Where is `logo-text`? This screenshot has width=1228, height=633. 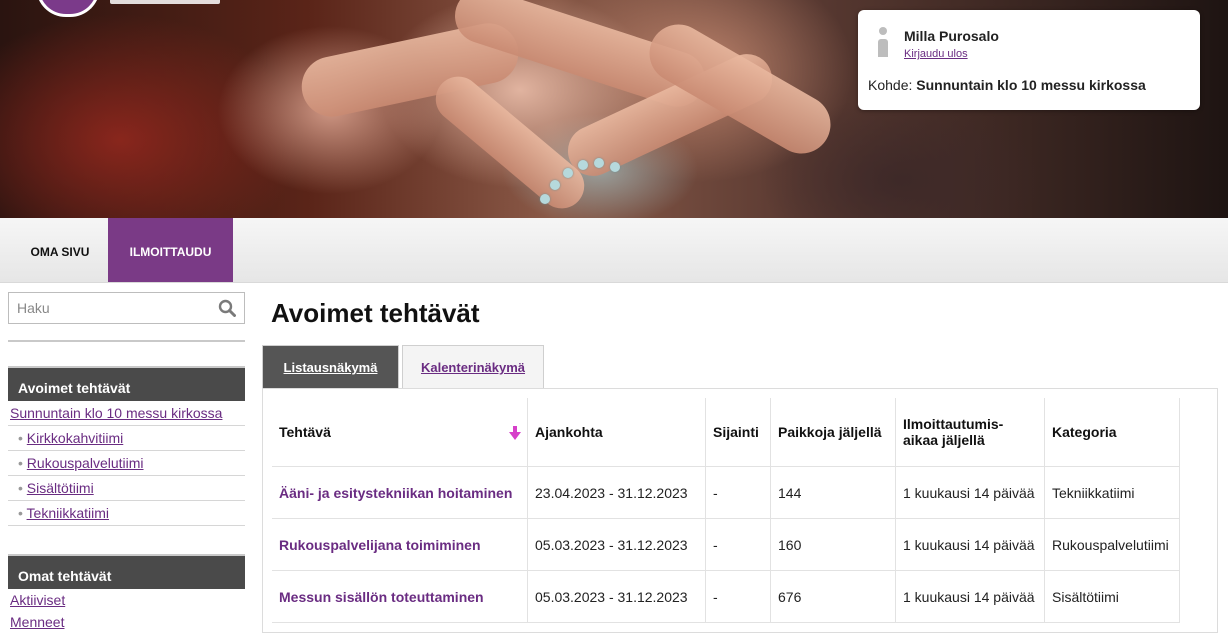 logo-text is located at coordinates (165, 2).